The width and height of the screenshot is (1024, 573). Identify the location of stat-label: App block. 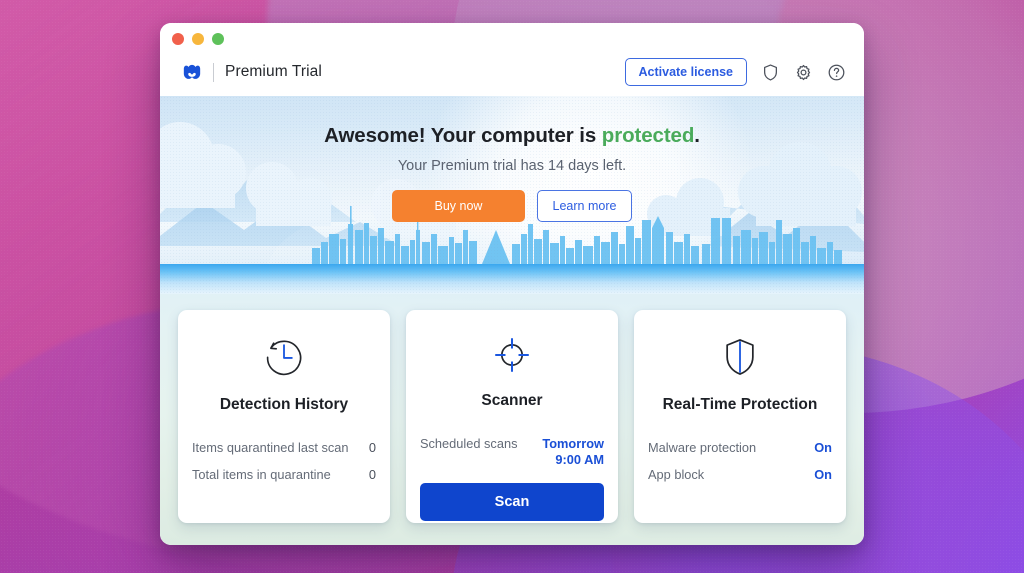
(676, 474).